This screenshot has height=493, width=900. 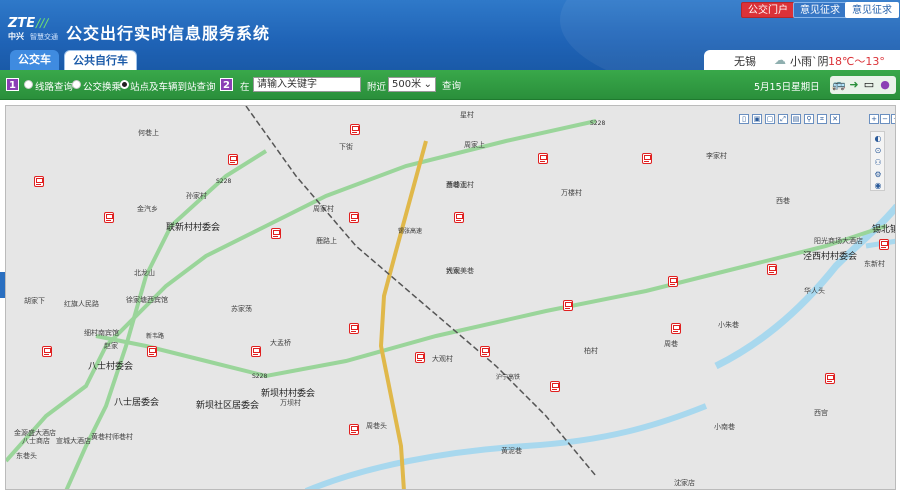 What do you see at coordinates (885, 85) in the screenshot?
I see `circle-icon: ●` at bounding box center [885, 85].